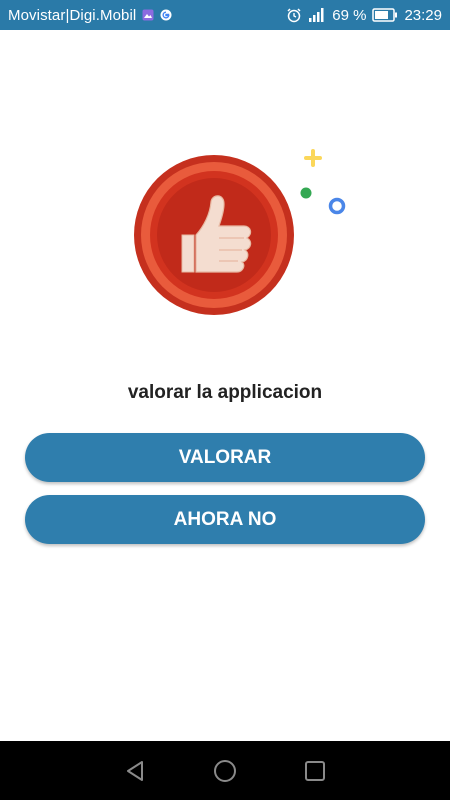 Image resolution: width=450 pixels, height=800 pixels. I want to click on thumbs-up-icon, so click(240, 232).